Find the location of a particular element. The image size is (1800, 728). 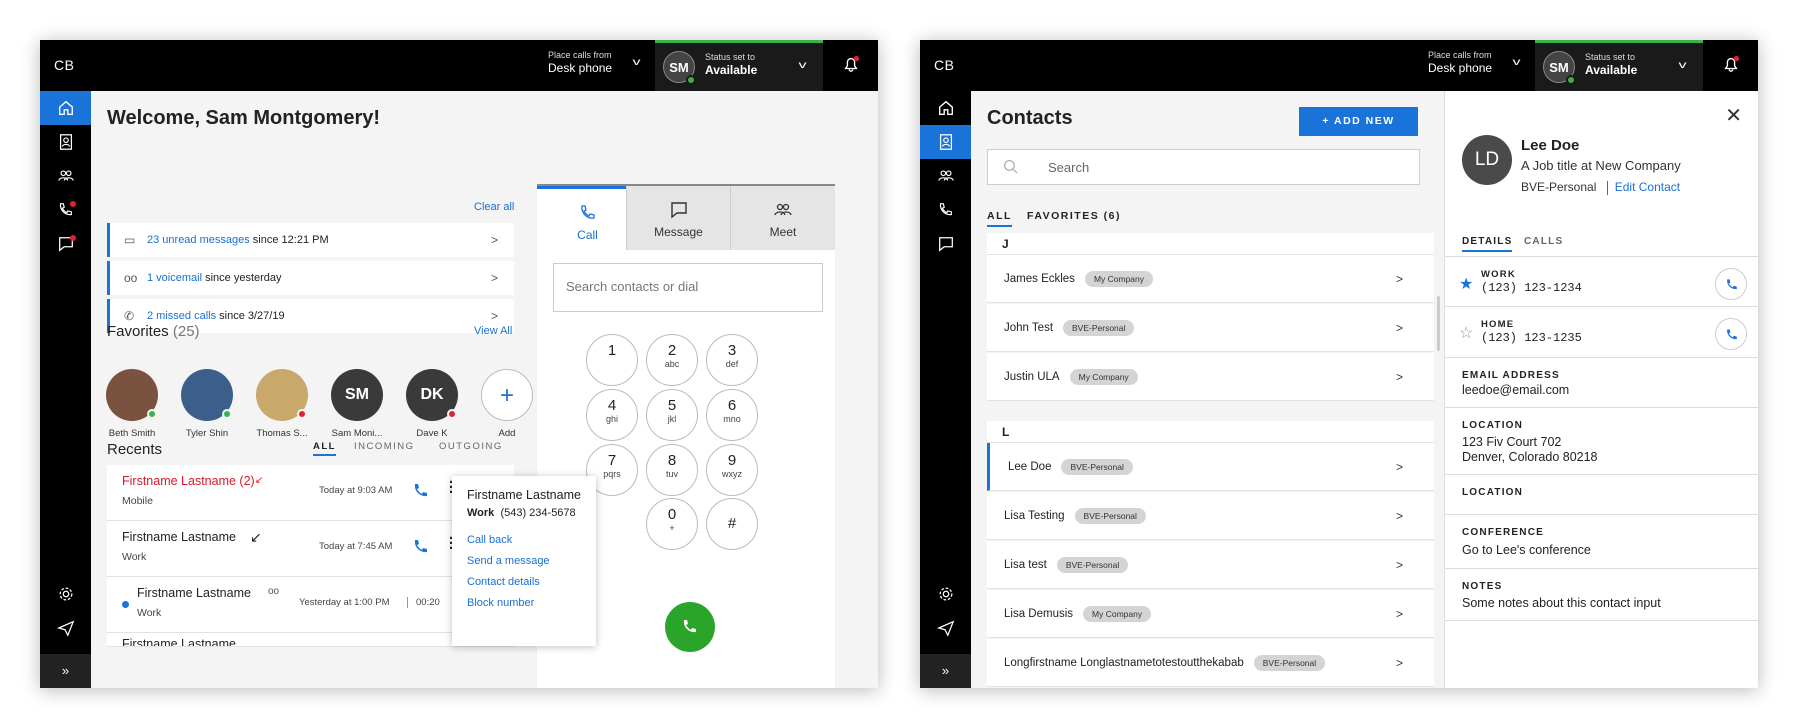

app-logo: CB is located at coordinates (944, 65).